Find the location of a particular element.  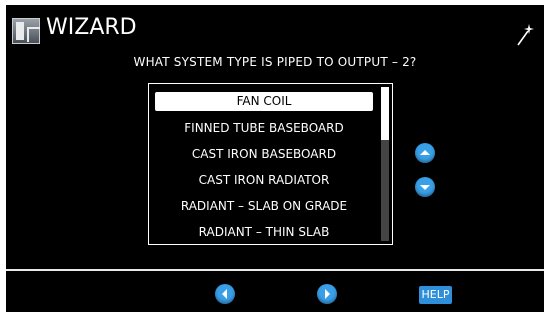

list-scrollbar is located at coordinates (385, 164).